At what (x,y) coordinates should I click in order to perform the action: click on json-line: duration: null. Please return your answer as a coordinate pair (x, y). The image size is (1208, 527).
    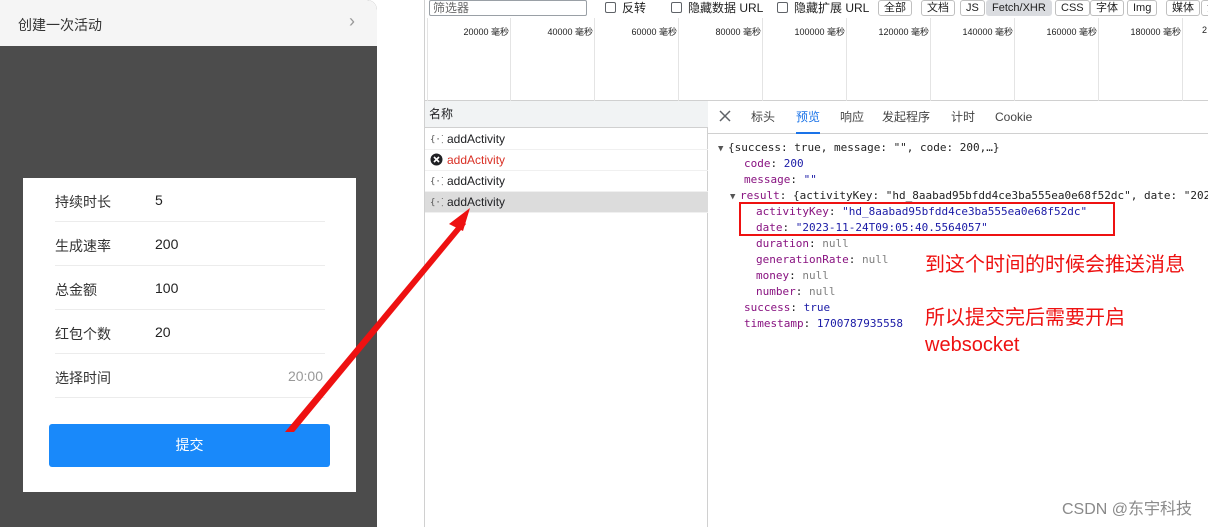
    Looking at the image, I should click on (802, 243).